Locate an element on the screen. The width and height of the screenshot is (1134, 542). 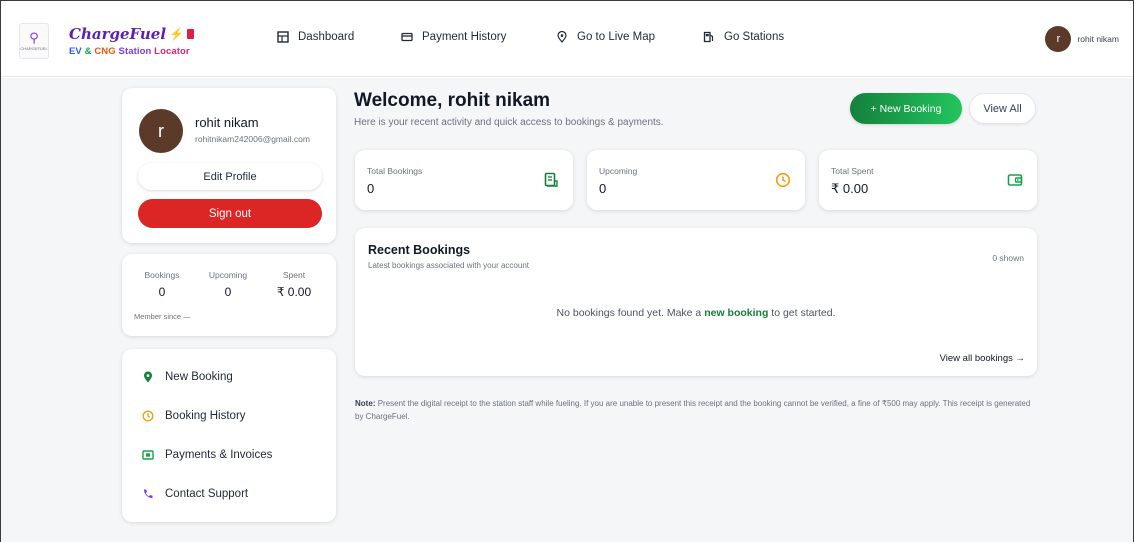
nav-payment-history: Payment History is located at coordinates (453, 37).